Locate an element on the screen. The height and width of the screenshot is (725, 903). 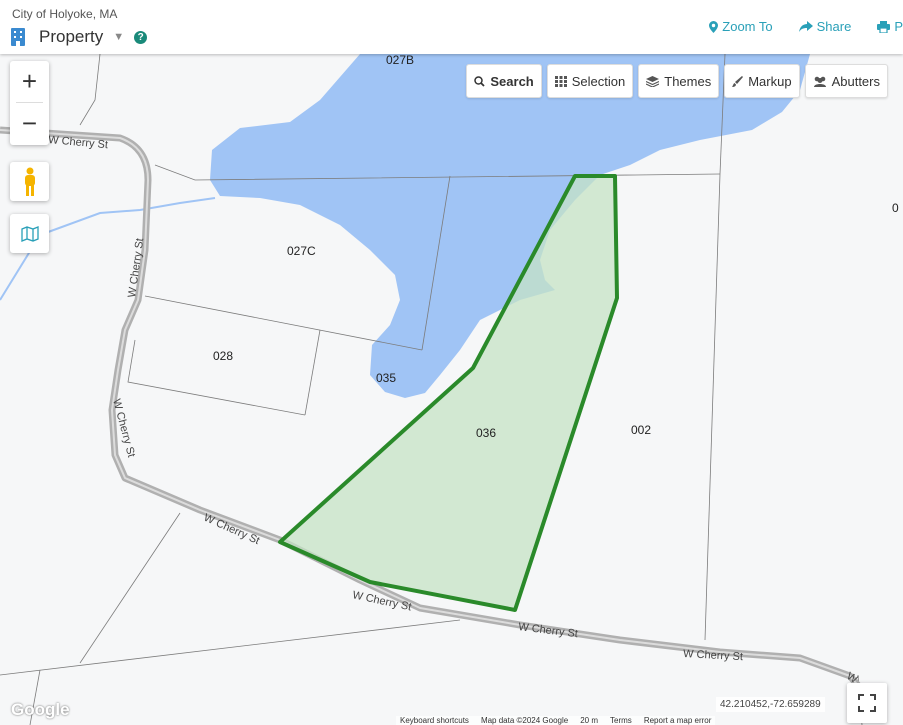
street-view-button is located at coordinates (29, 181).